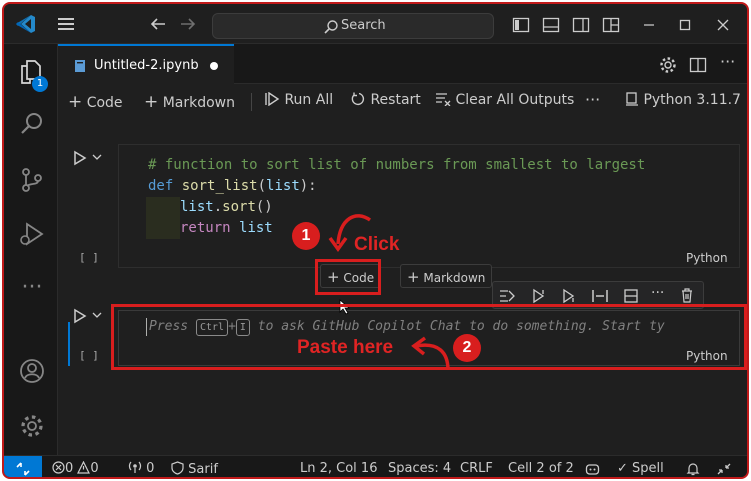  Describe the element at coordinates (23, 469) in the screenshot. I see `remote-icon` at that location.